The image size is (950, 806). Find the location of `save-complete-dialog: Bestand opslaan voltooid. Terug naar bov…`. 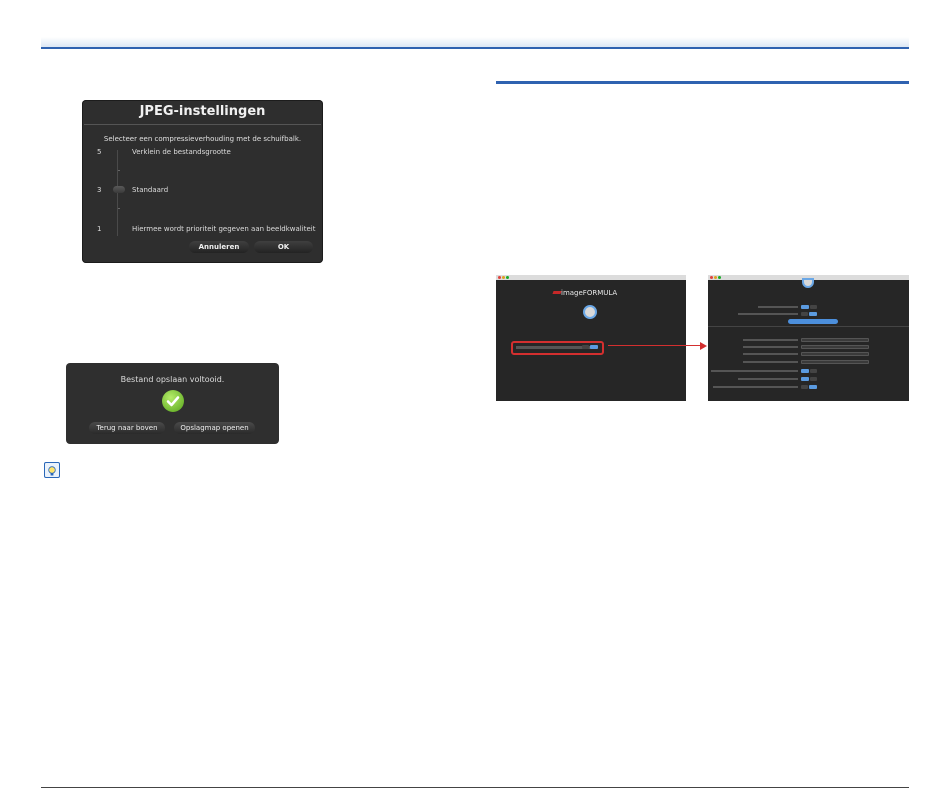

save-complete-dialog: Bestand opslaan voltooid. Terug naar bov… is located at coordinates (172, 403).